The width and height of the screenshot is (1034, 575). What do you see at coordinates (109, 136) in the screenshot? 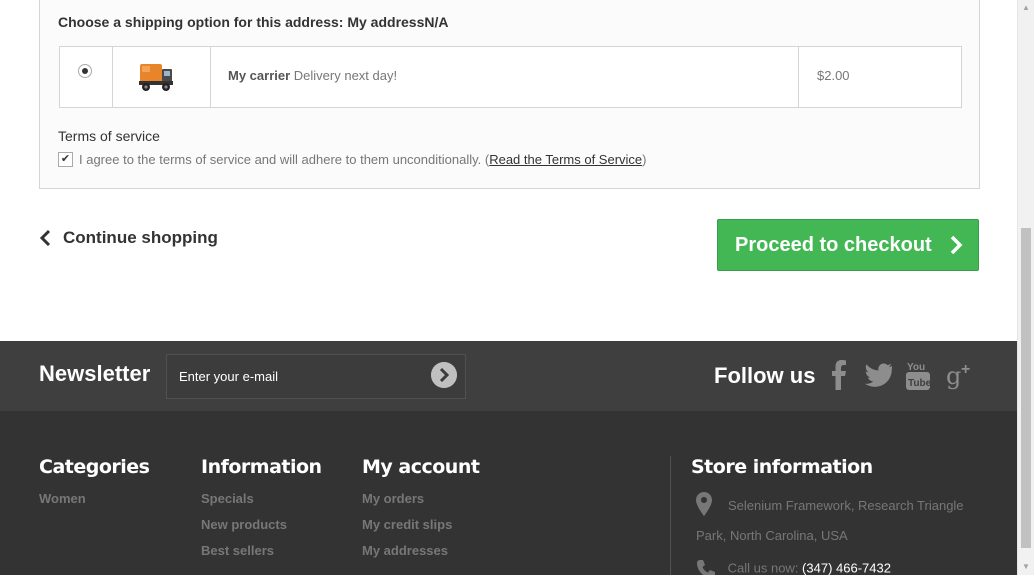
I see `terms-heading: Terms of service` at bounding box center [109, 136].